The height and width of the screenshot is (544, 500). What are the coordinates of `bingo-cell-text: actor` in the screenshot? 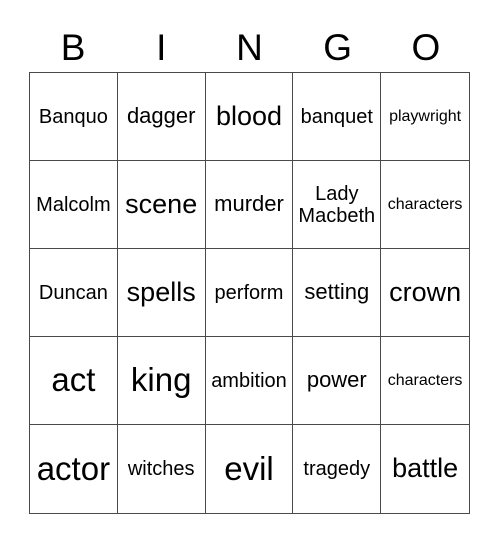 It's located at (73, 468).